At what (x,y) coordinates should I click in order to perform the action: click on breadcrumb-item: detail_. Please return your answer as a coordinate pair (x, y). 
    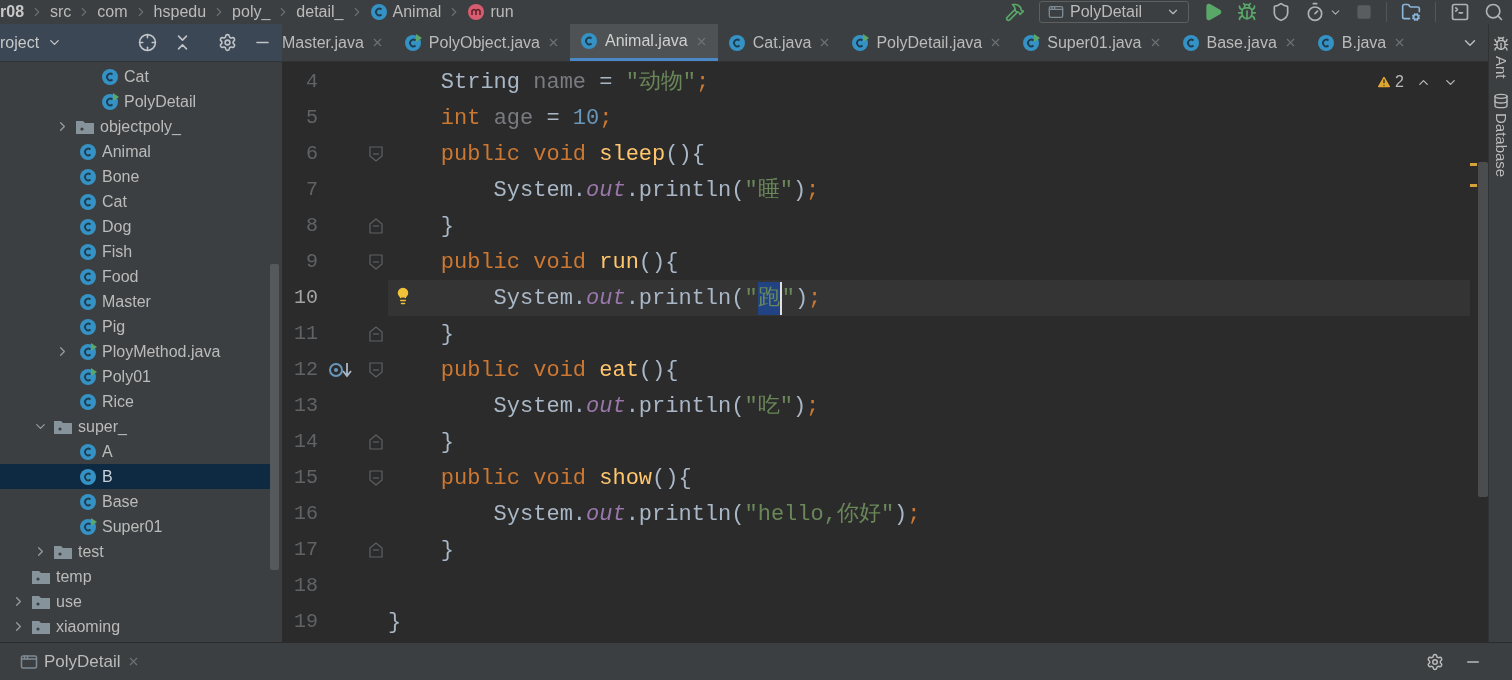
    Looking at the image, I should click on (320, 12).